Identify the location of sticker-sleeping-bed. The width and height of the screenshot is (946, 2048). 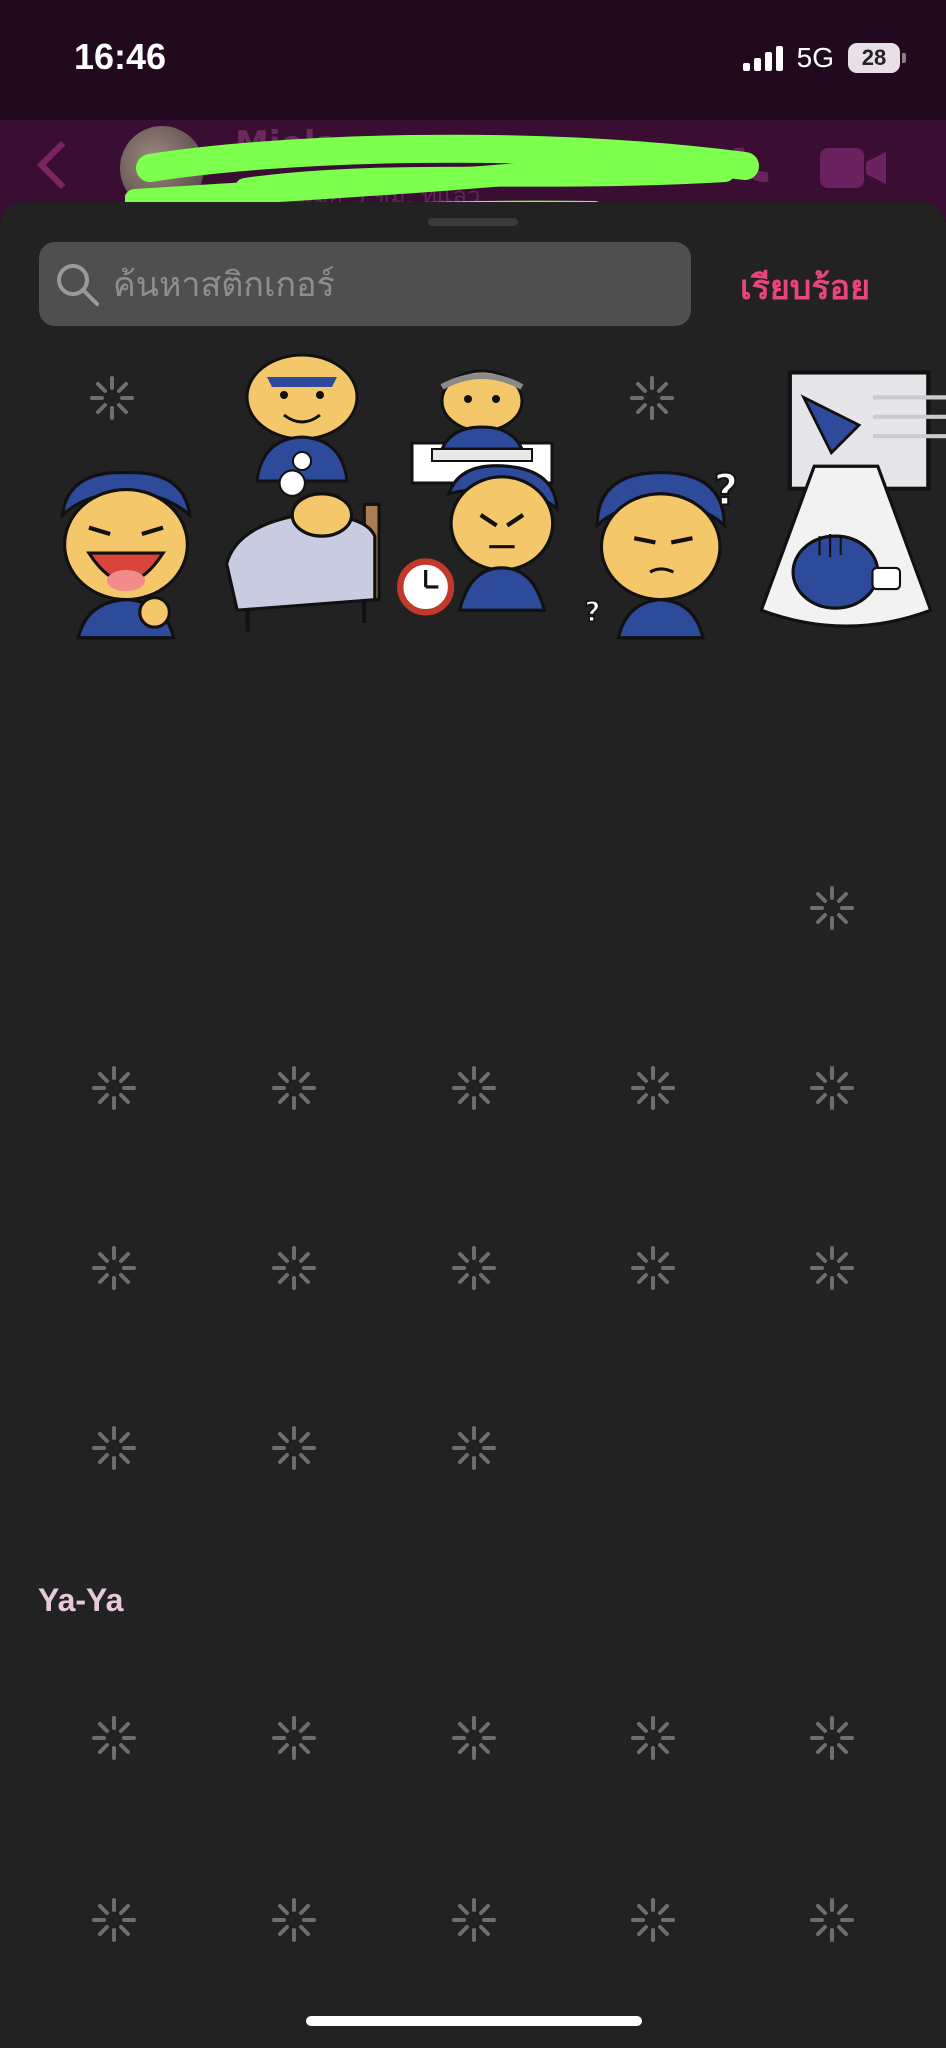
(306, 552).